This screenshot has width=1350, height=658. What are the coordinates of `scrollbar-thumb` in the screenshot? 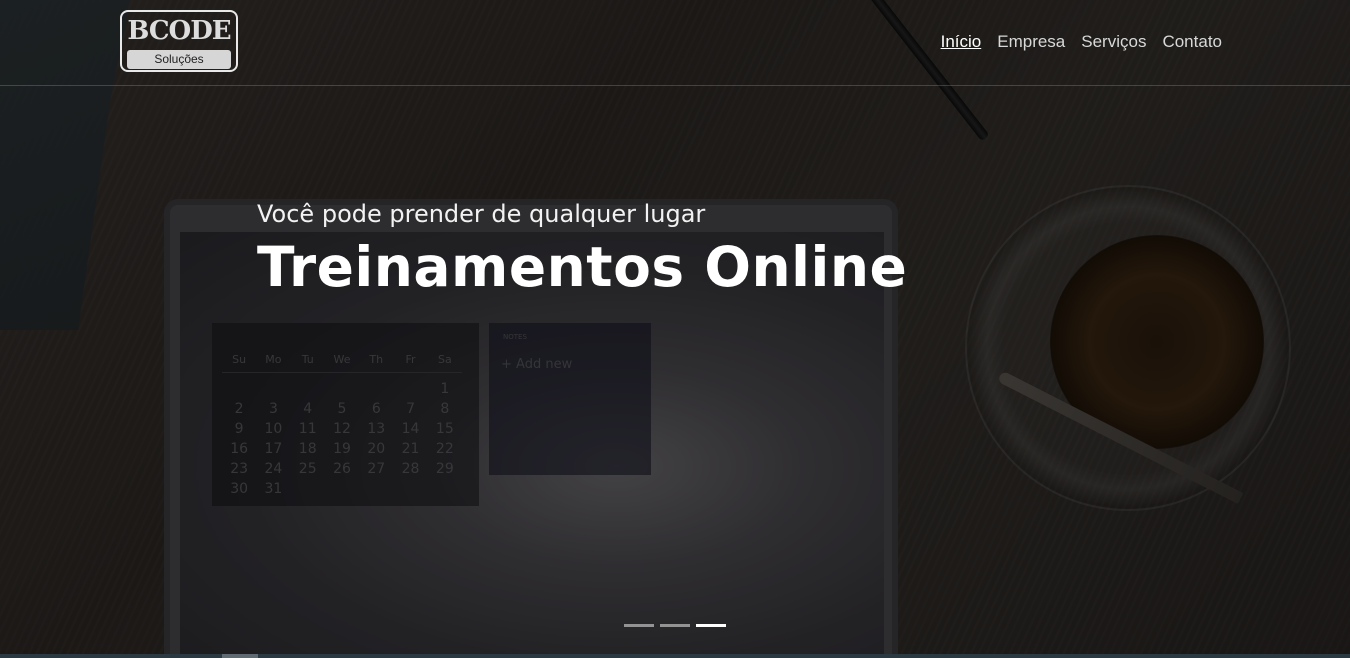 It's located at (240, 656).